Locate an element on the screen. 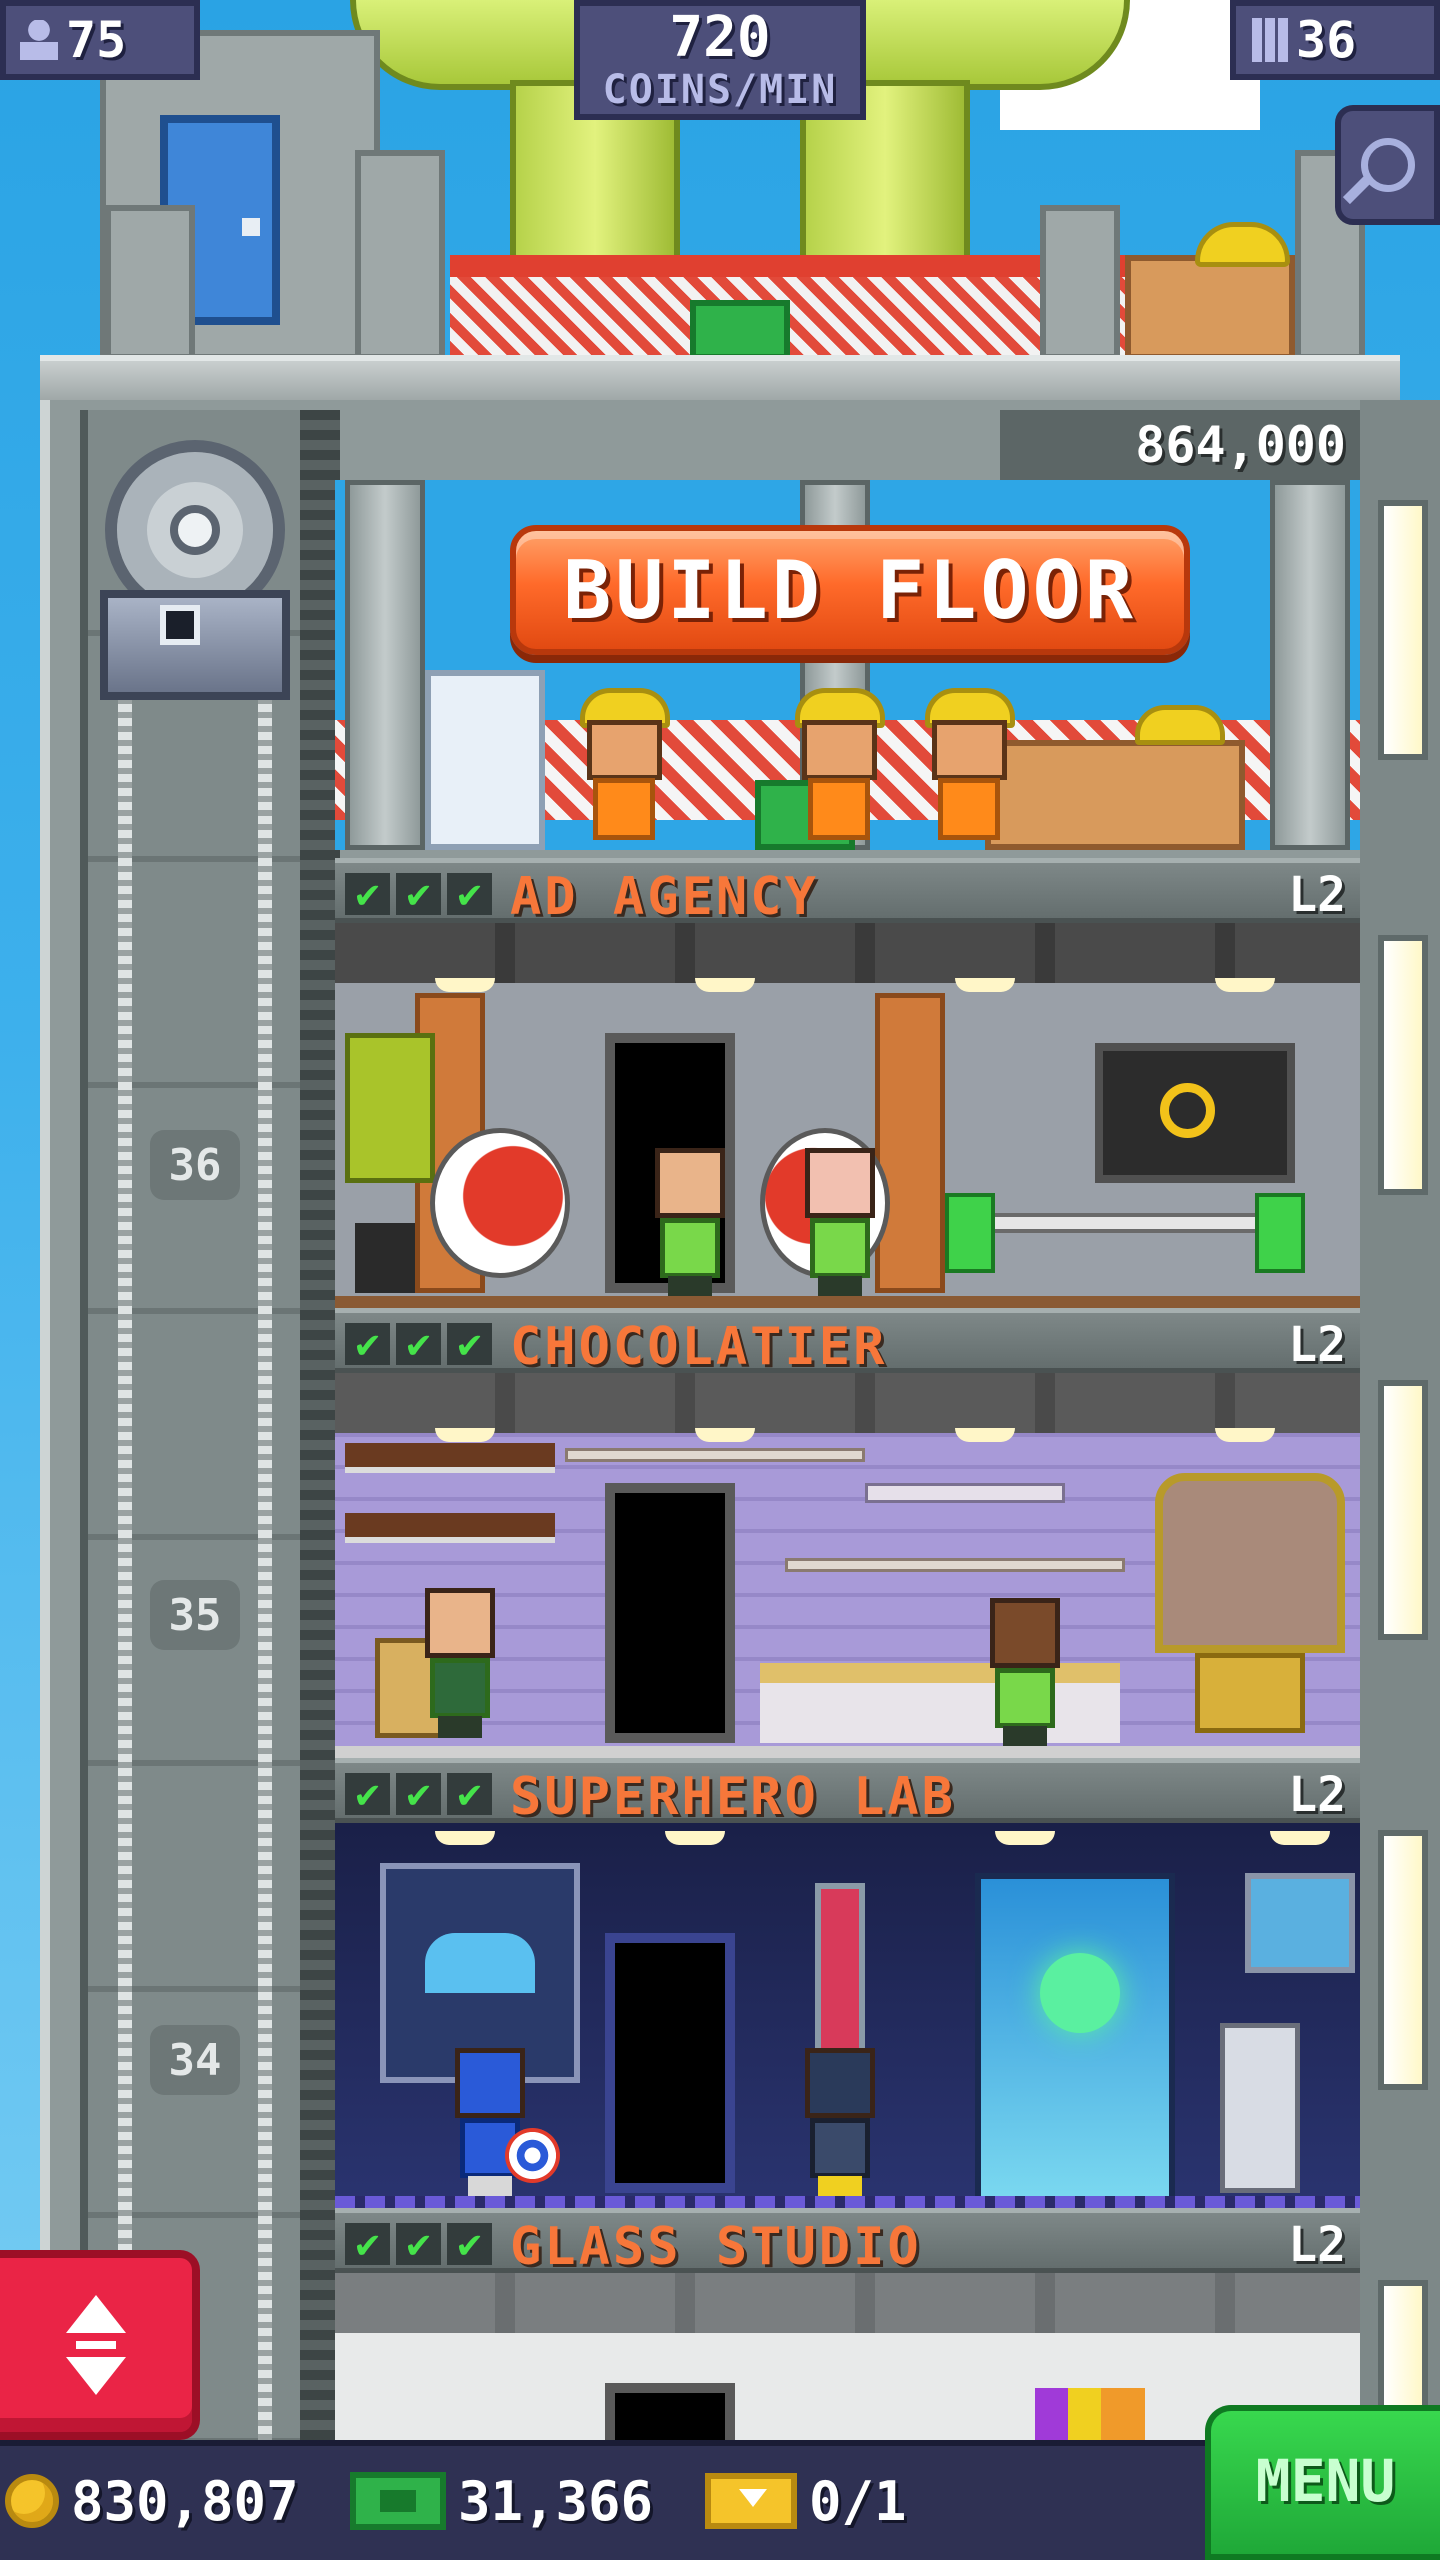 The width and height of the screenshot is (1440, 2560). pipe is located at coordinates (715, 1455).